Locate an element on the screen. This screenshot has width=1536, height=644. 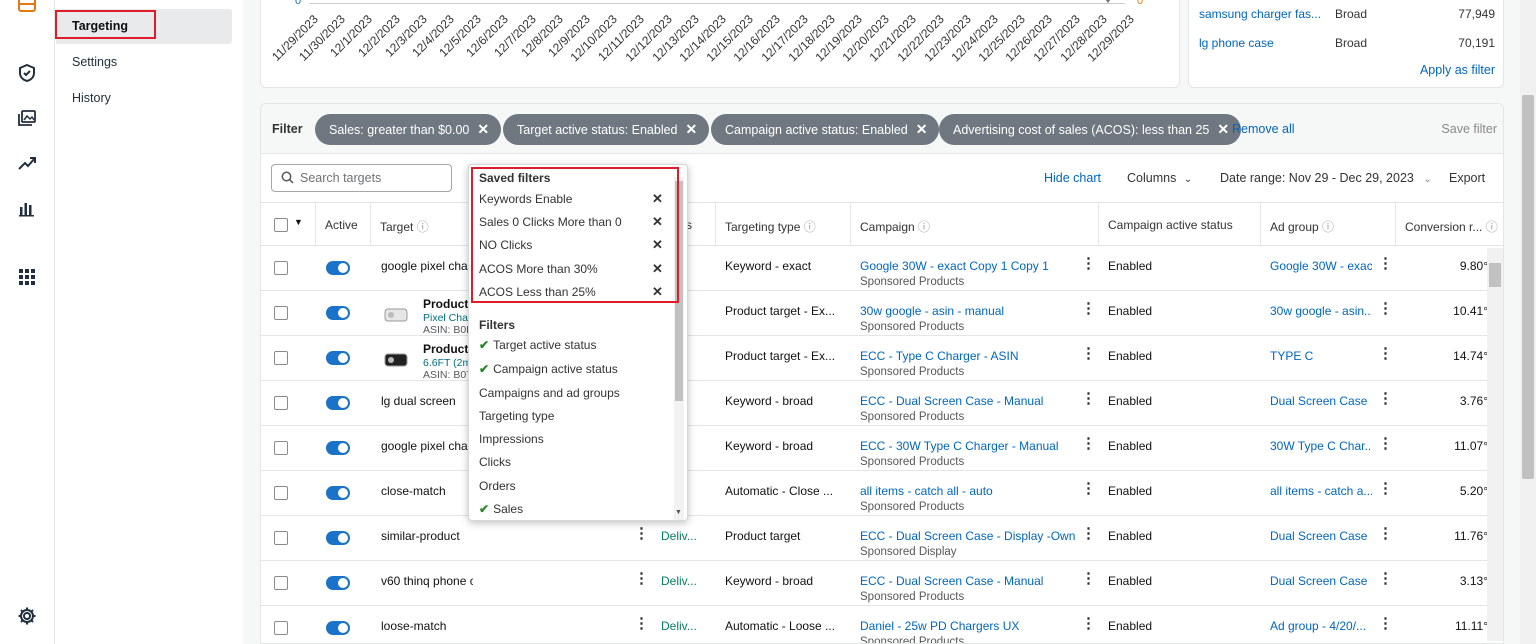
column-header-ad-group: Ad group ⓘ is located at coordinates (1302, 226).